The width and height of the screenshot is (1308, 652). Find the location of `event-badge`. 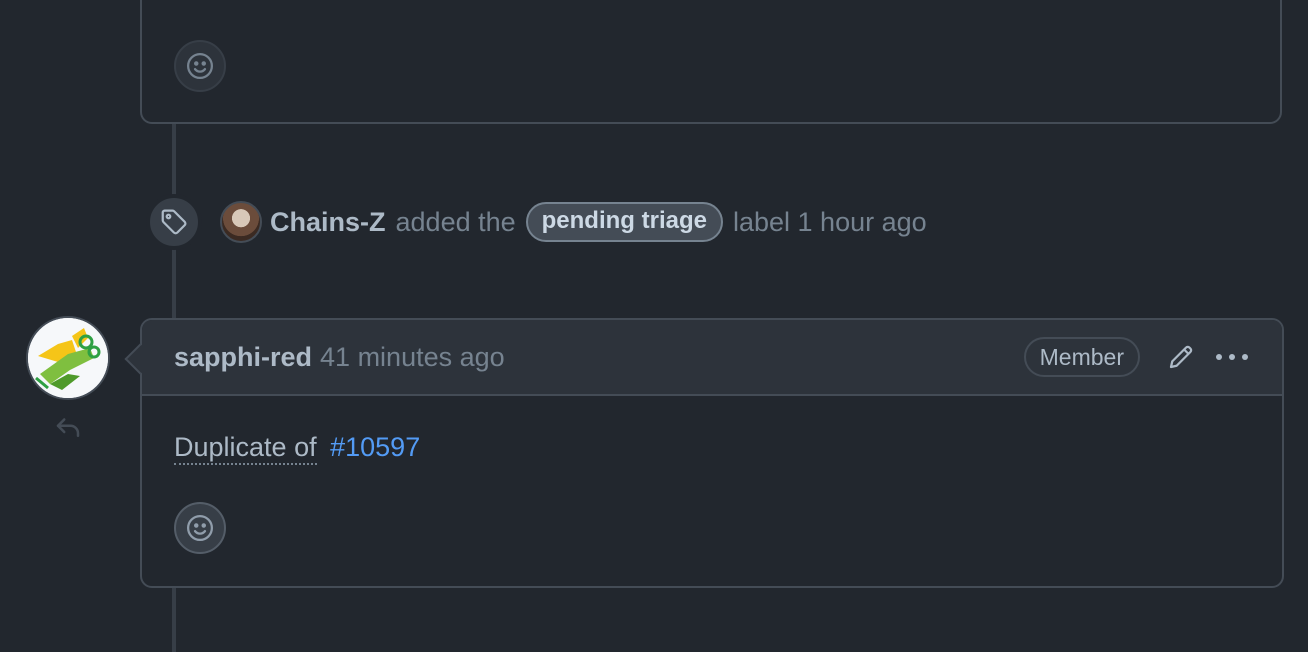

event-badge is located at coordinates (174, 222).